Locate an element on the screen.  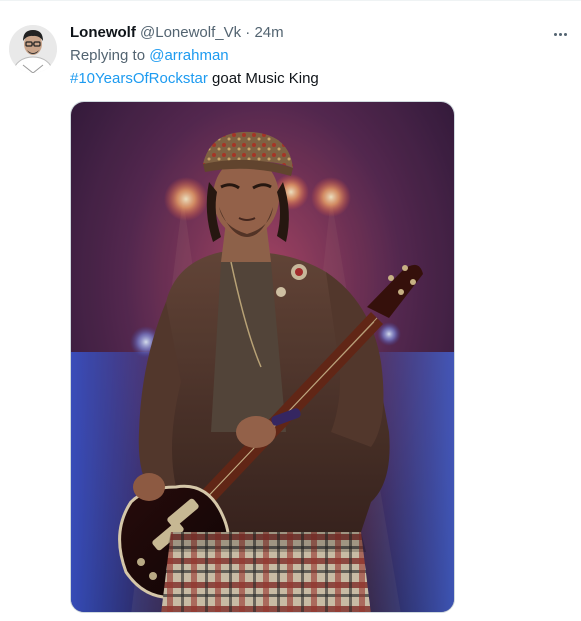
avatar is located at coordinates (33, 49).